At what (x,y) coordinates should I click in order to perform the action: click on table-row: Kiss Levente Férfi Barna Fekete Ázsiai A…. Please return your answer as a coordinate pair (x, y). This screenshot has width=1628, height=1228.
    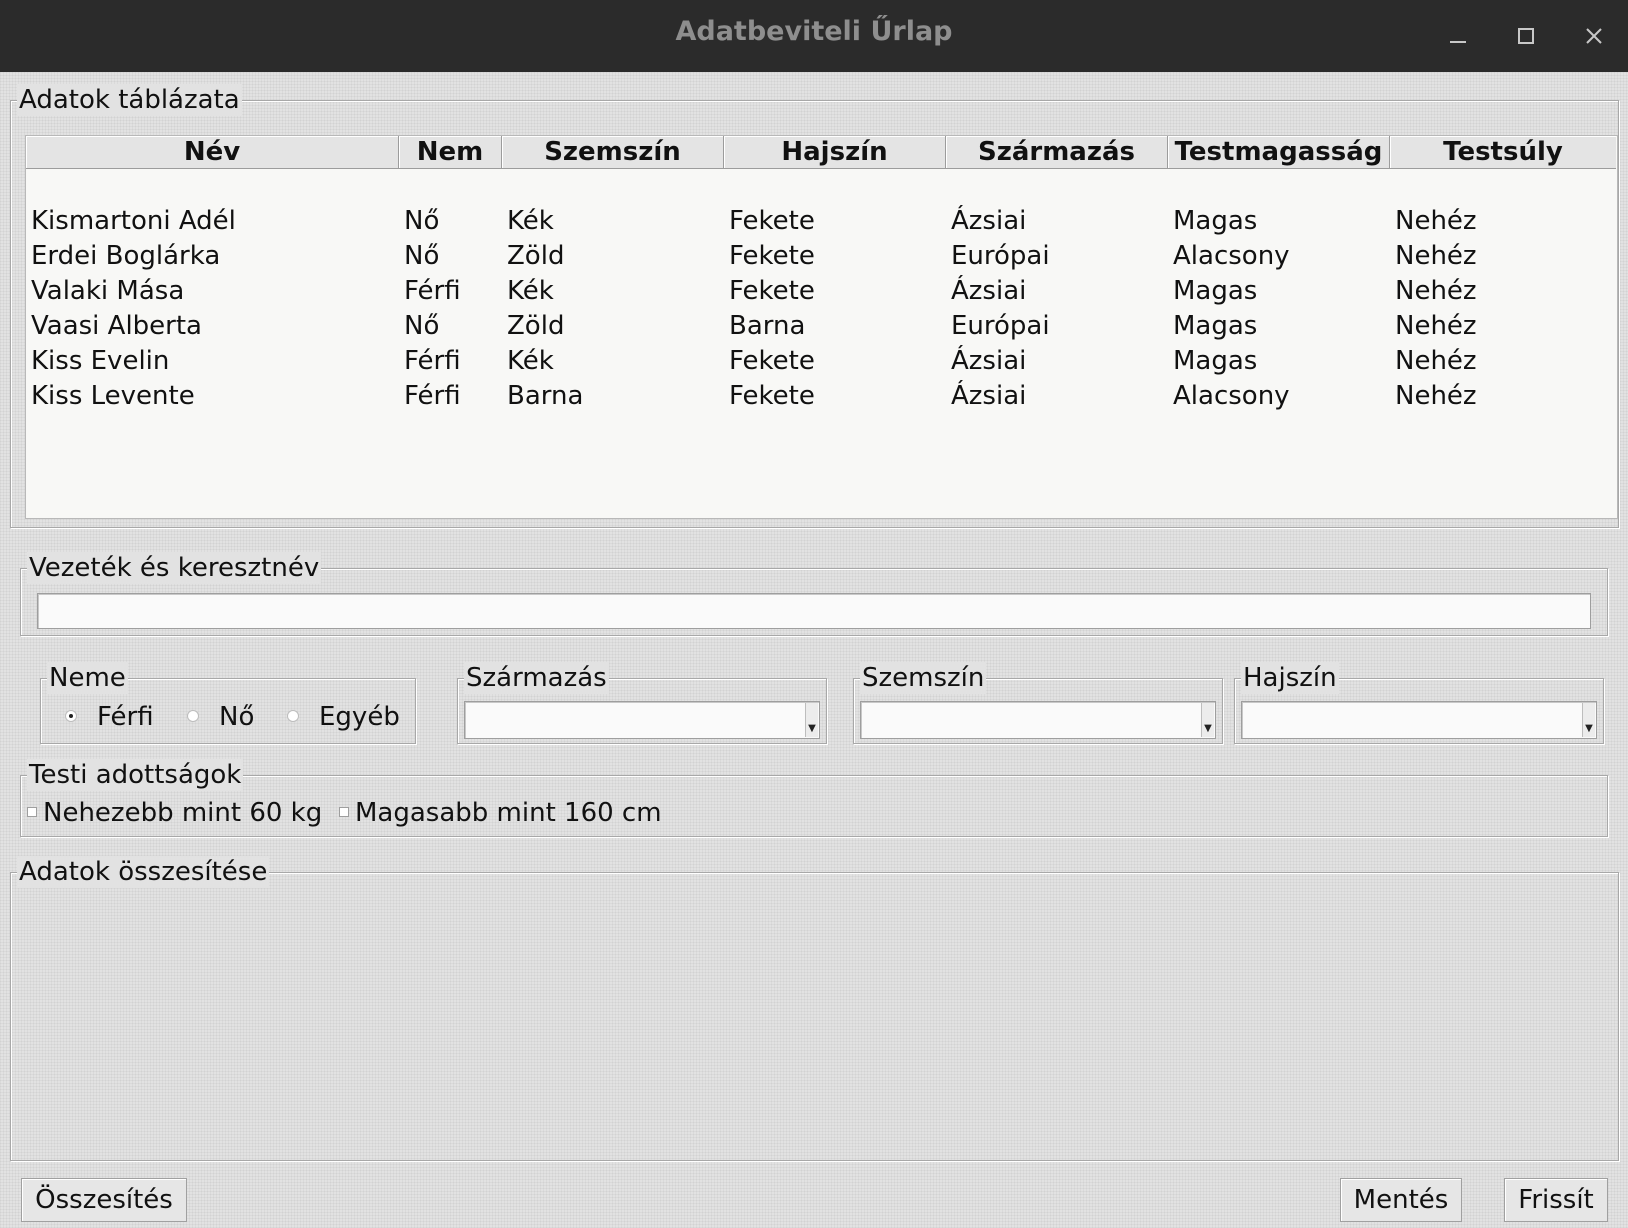
    Looking at the image, I should click on (821, 396).